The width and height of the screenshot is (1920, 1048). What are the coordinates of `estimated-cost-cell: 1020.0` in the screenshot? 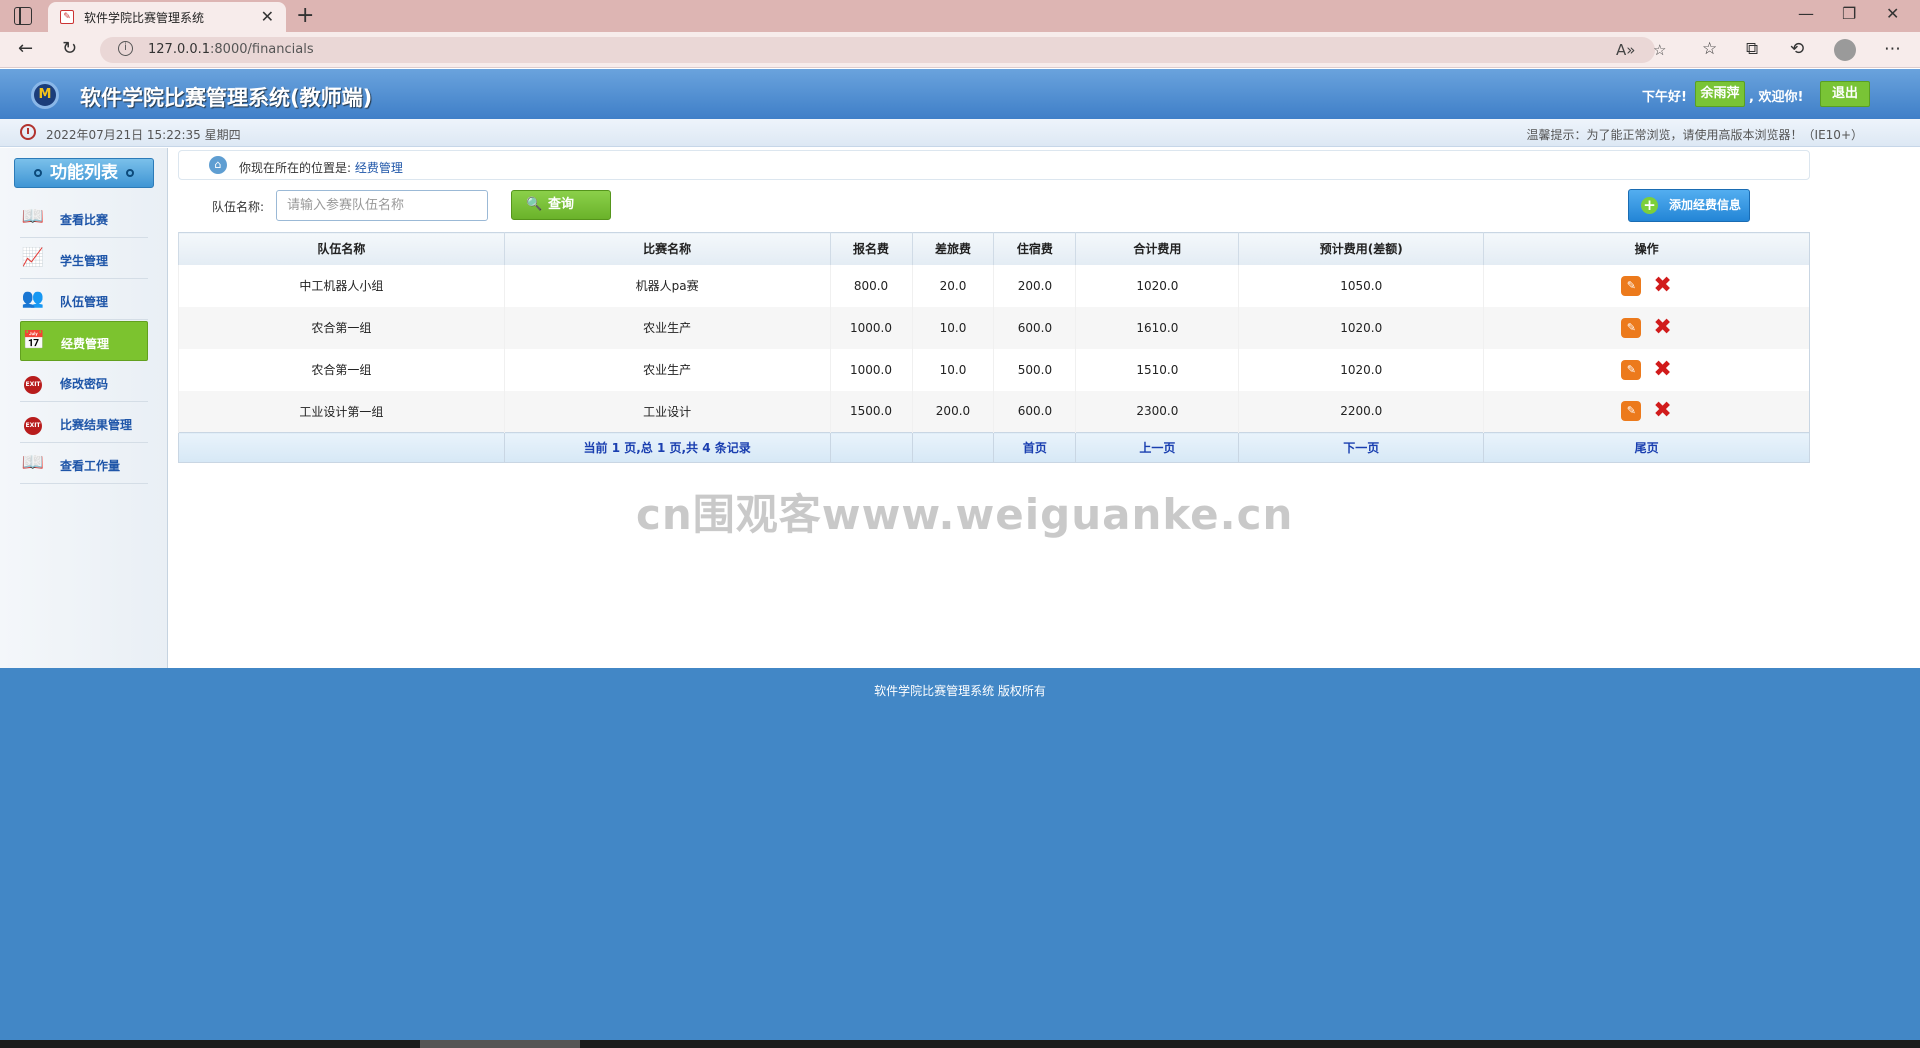 It's located at (1361, 327).